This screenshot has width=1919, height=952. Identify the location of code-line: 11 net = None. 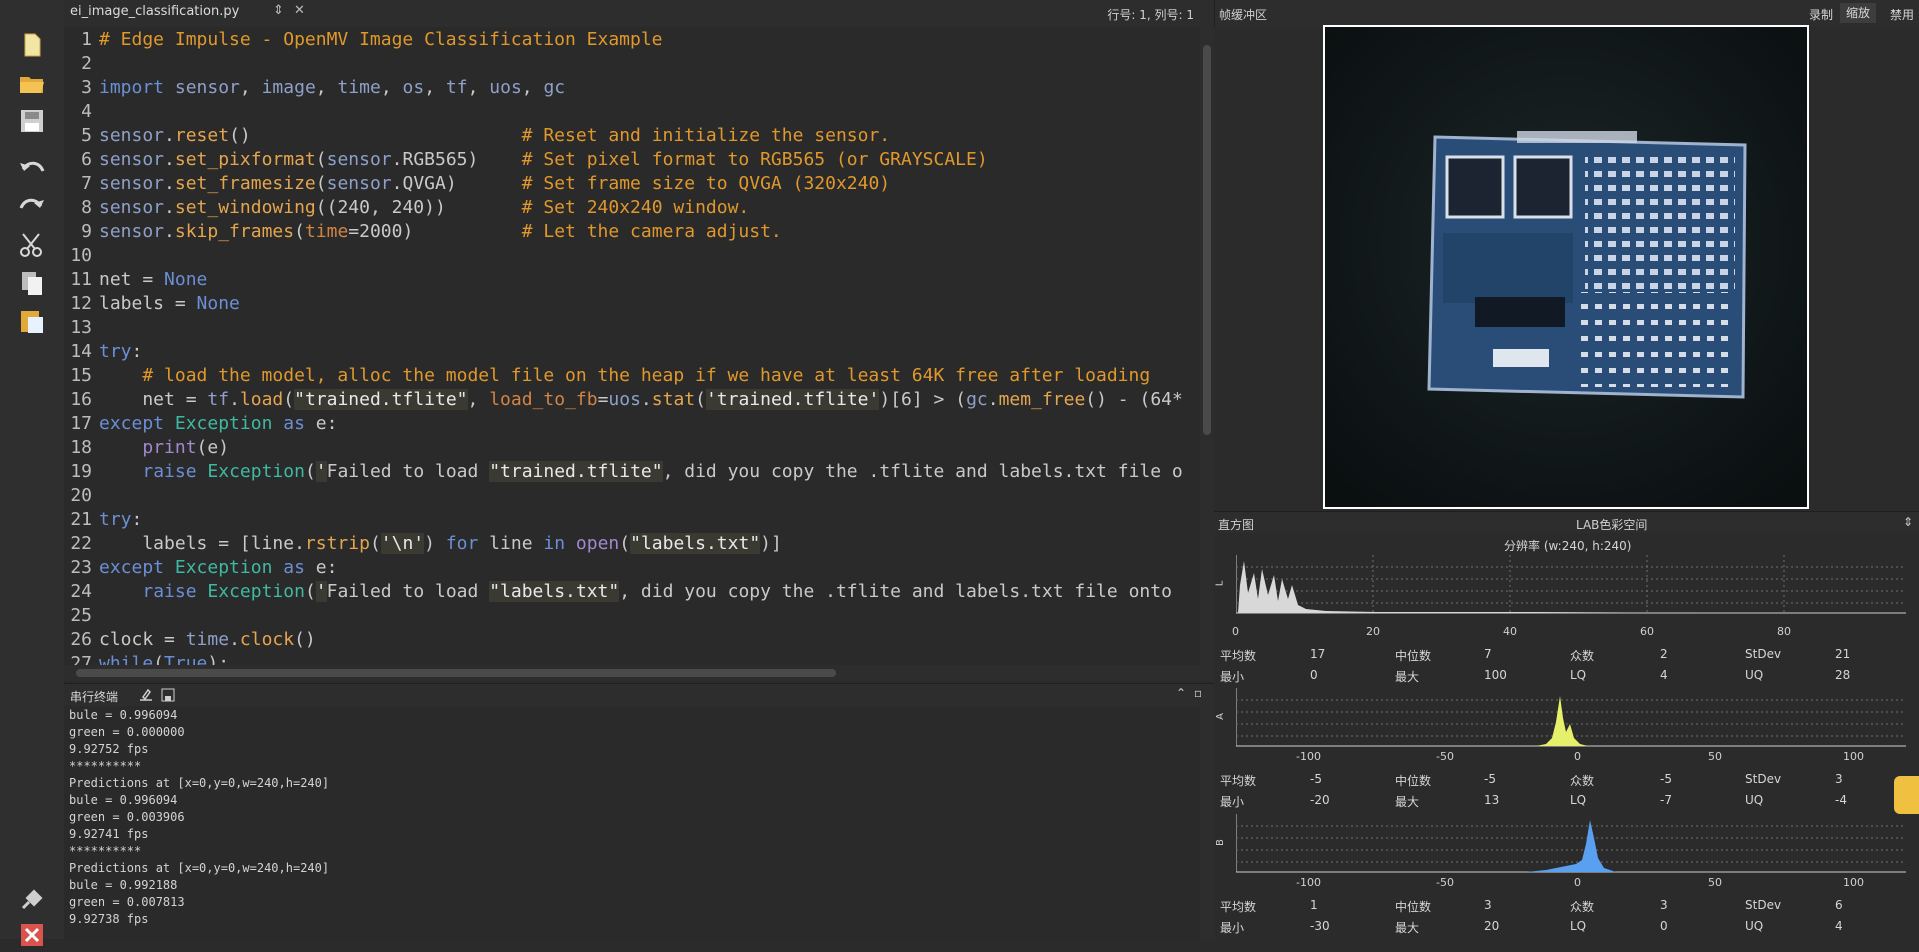
(135, 280).